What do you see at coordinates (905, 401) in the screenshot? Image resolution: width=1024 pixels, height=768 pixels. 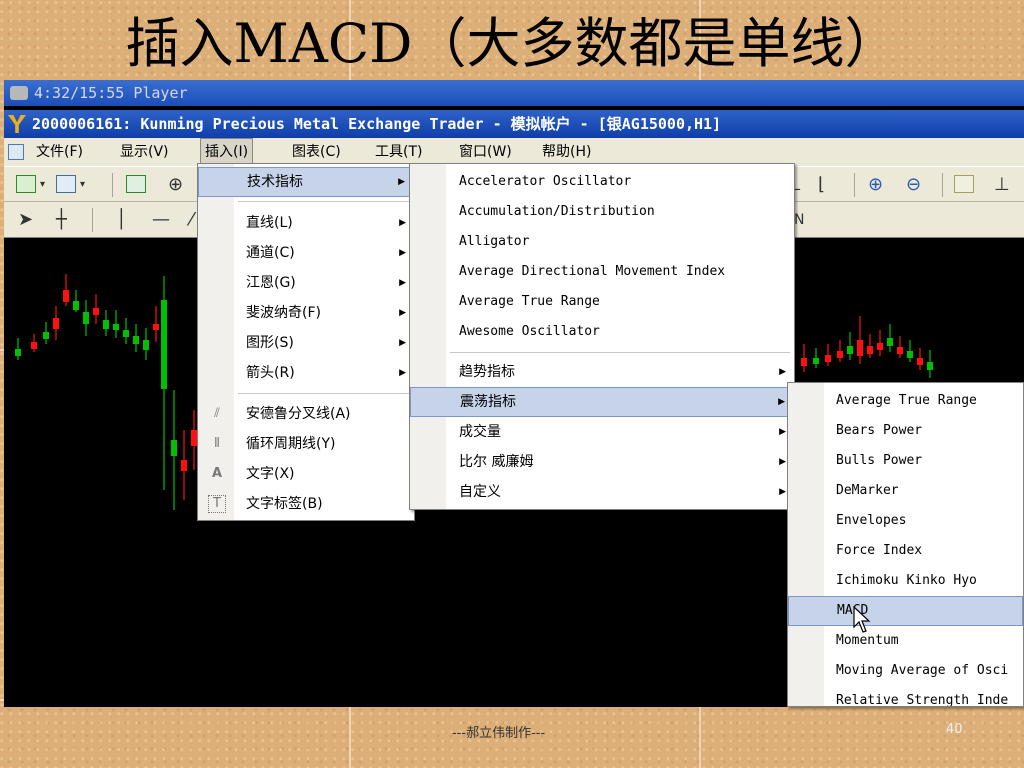 I see `oscillator-average-true-range: Average True Range` at bounding box center [905, 401].